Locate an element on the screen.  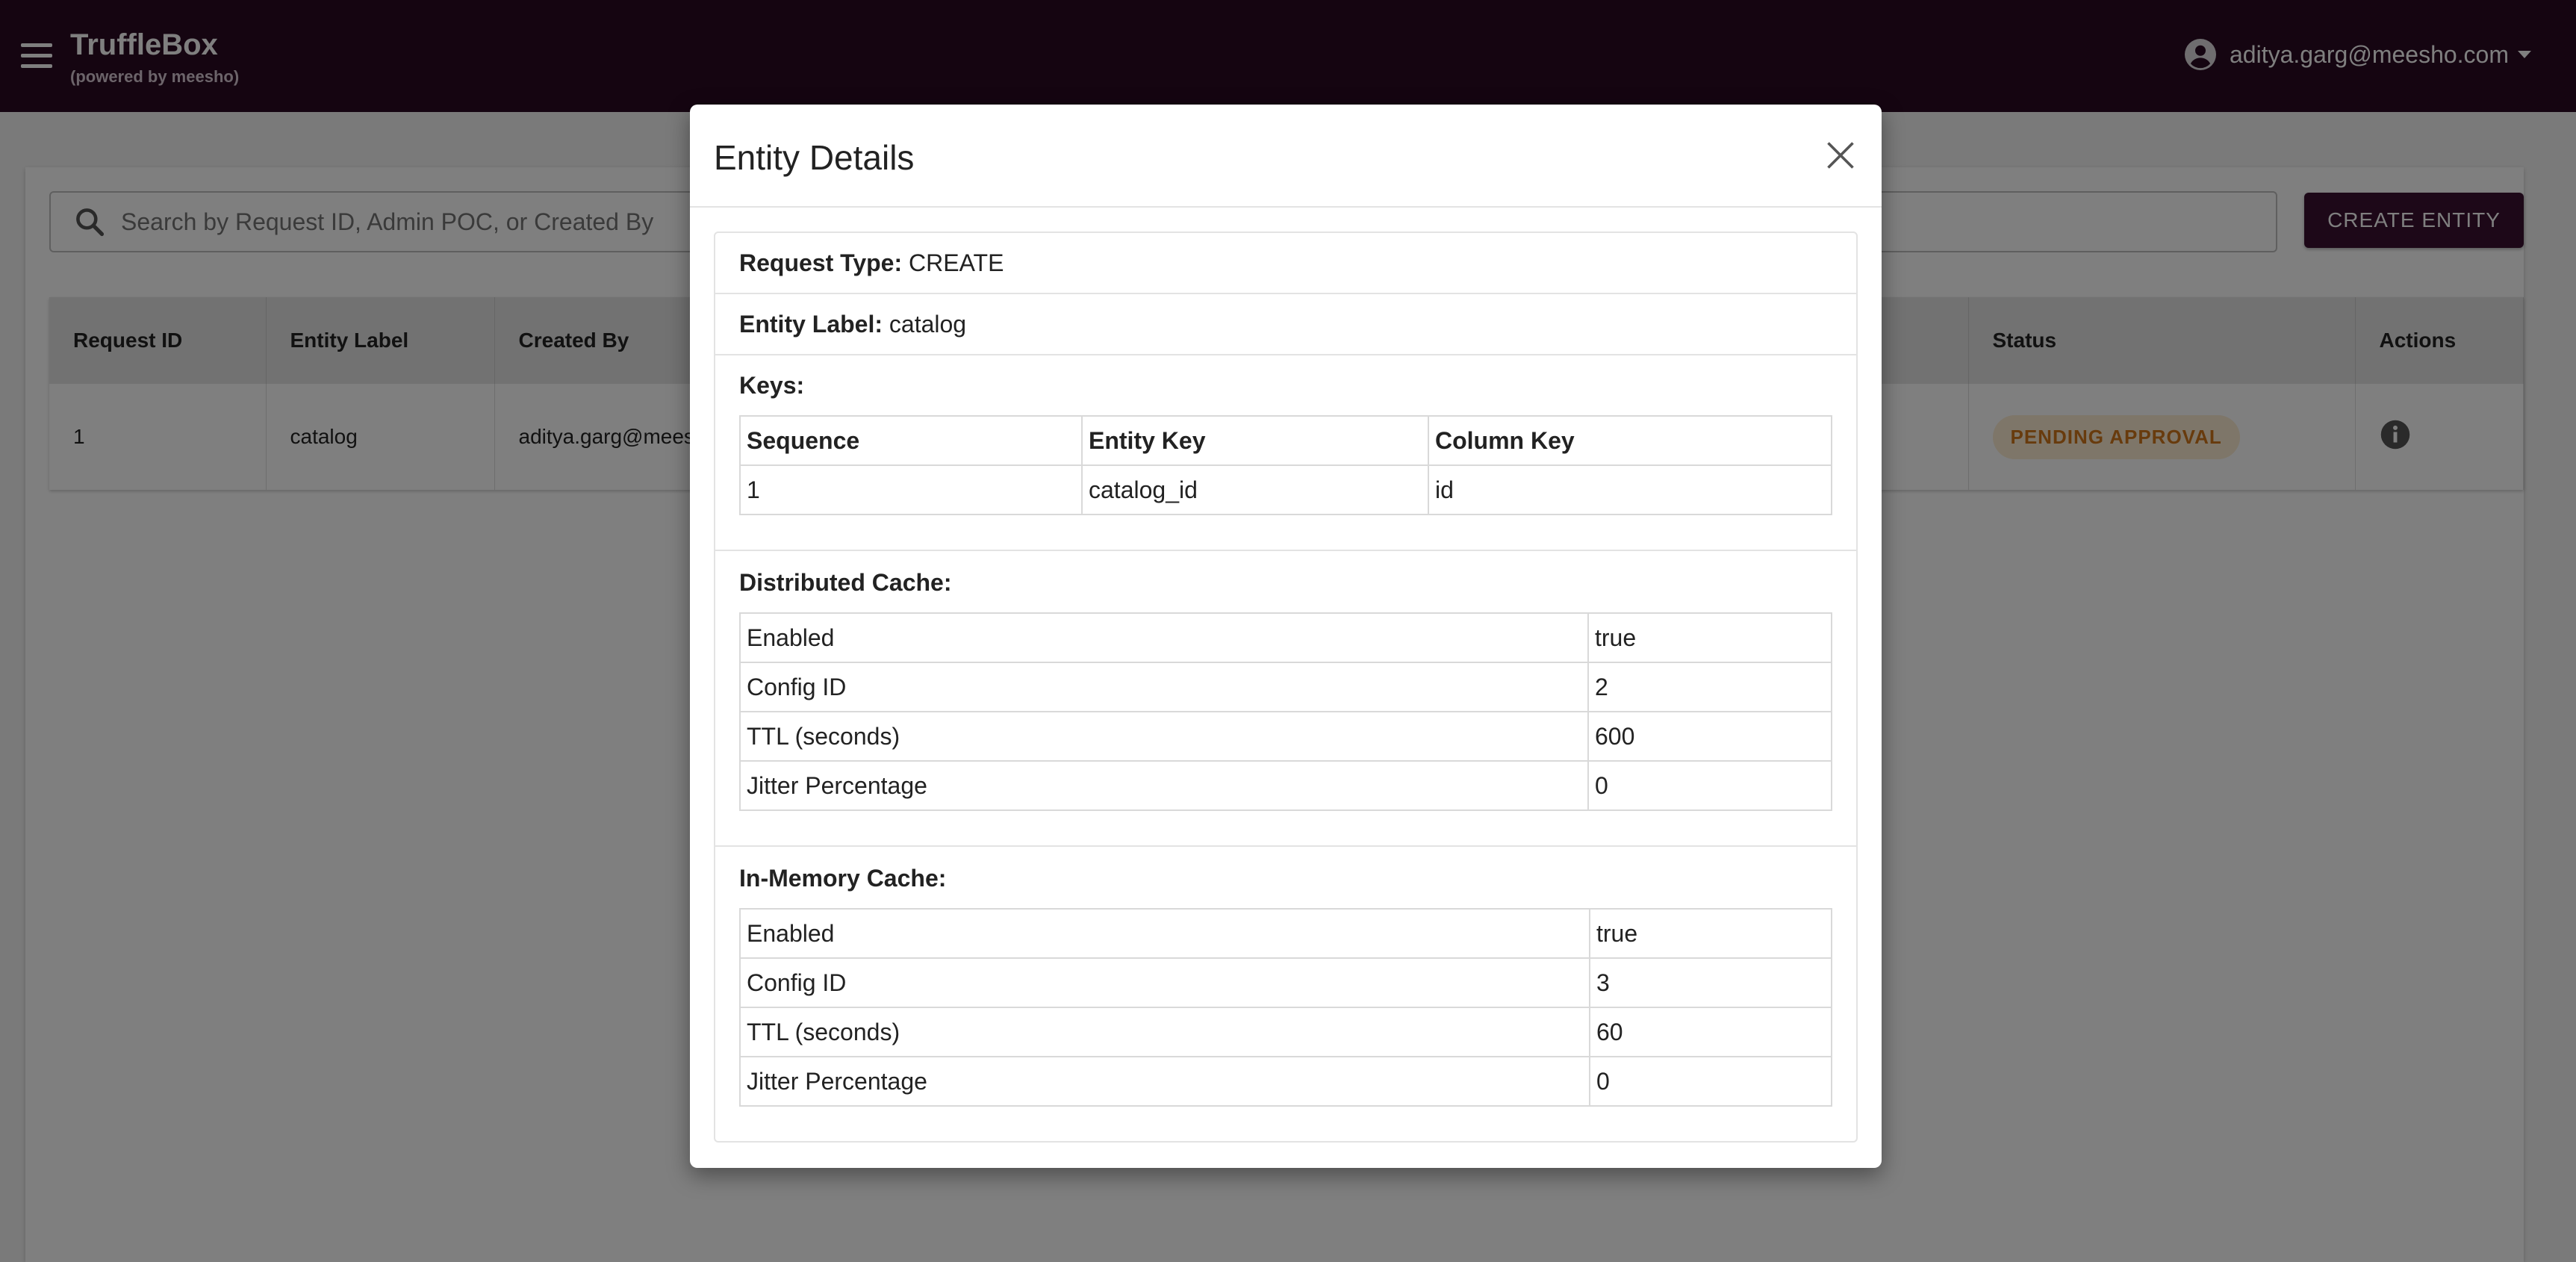
modal-title: Entity Details is located at coordinates (814, 157).